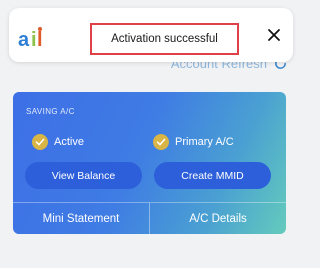 The height and width of the screenshot is (268, 320). Describe the element at coordinates (81, 218) in the screenshot. I see `mini-statement-button: Mini Statement` at that location.